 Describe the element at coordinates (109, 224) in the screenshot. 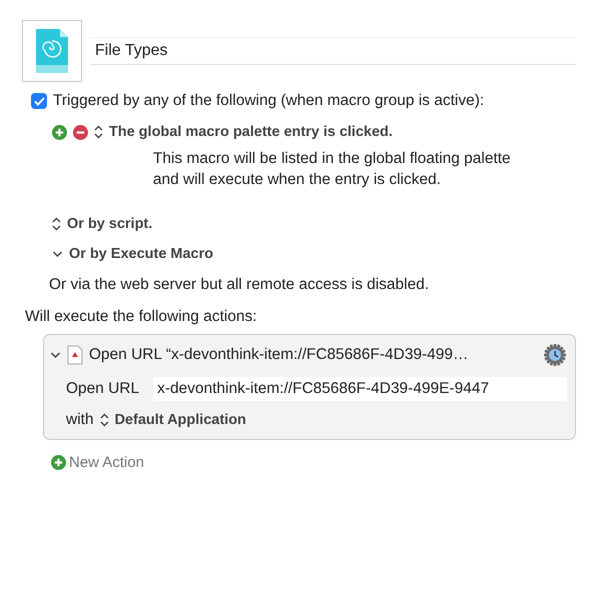

I see `trigger-label: Or by script.` at that location.